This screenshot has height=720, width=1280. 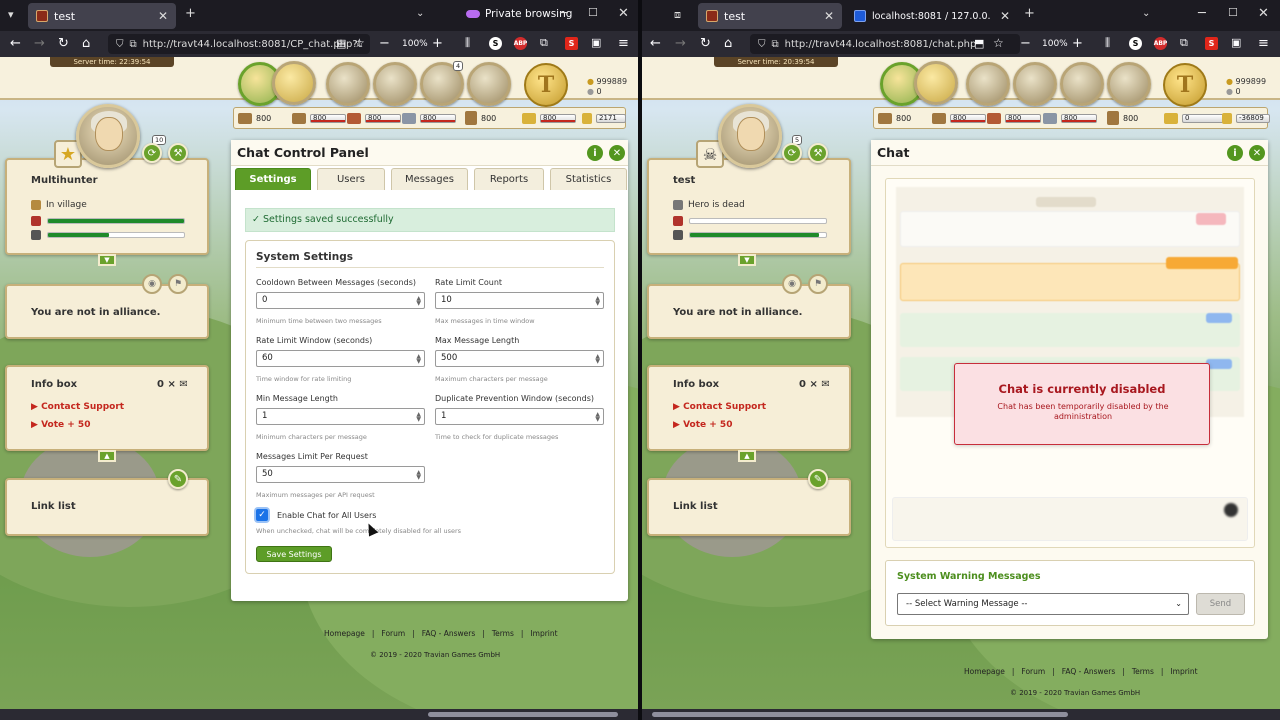 I want to click on app-menu-icon: ≡, so click(x=623, y=43).